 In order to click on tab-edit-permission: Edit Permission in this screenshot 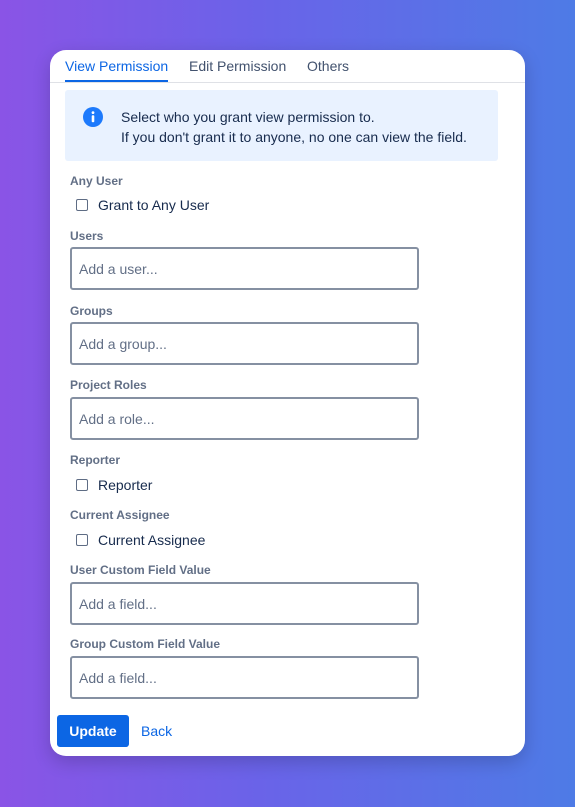, I will do `click(237, 69)`.